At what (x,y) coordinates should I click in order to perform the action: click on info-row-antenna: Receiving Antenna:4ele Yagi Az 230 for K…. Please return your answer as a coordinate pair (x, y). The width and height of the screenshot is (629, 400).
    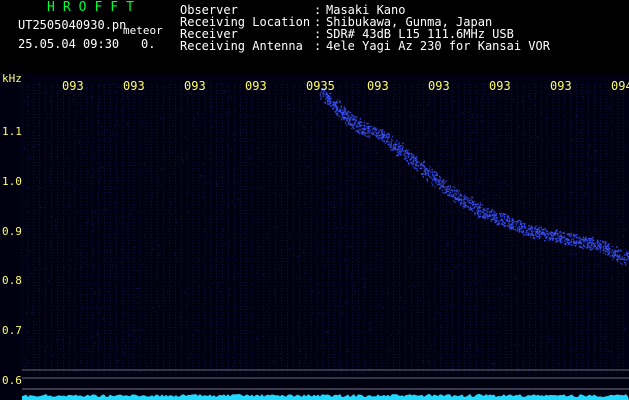
    Looking at the image, I should click on (365, 46).